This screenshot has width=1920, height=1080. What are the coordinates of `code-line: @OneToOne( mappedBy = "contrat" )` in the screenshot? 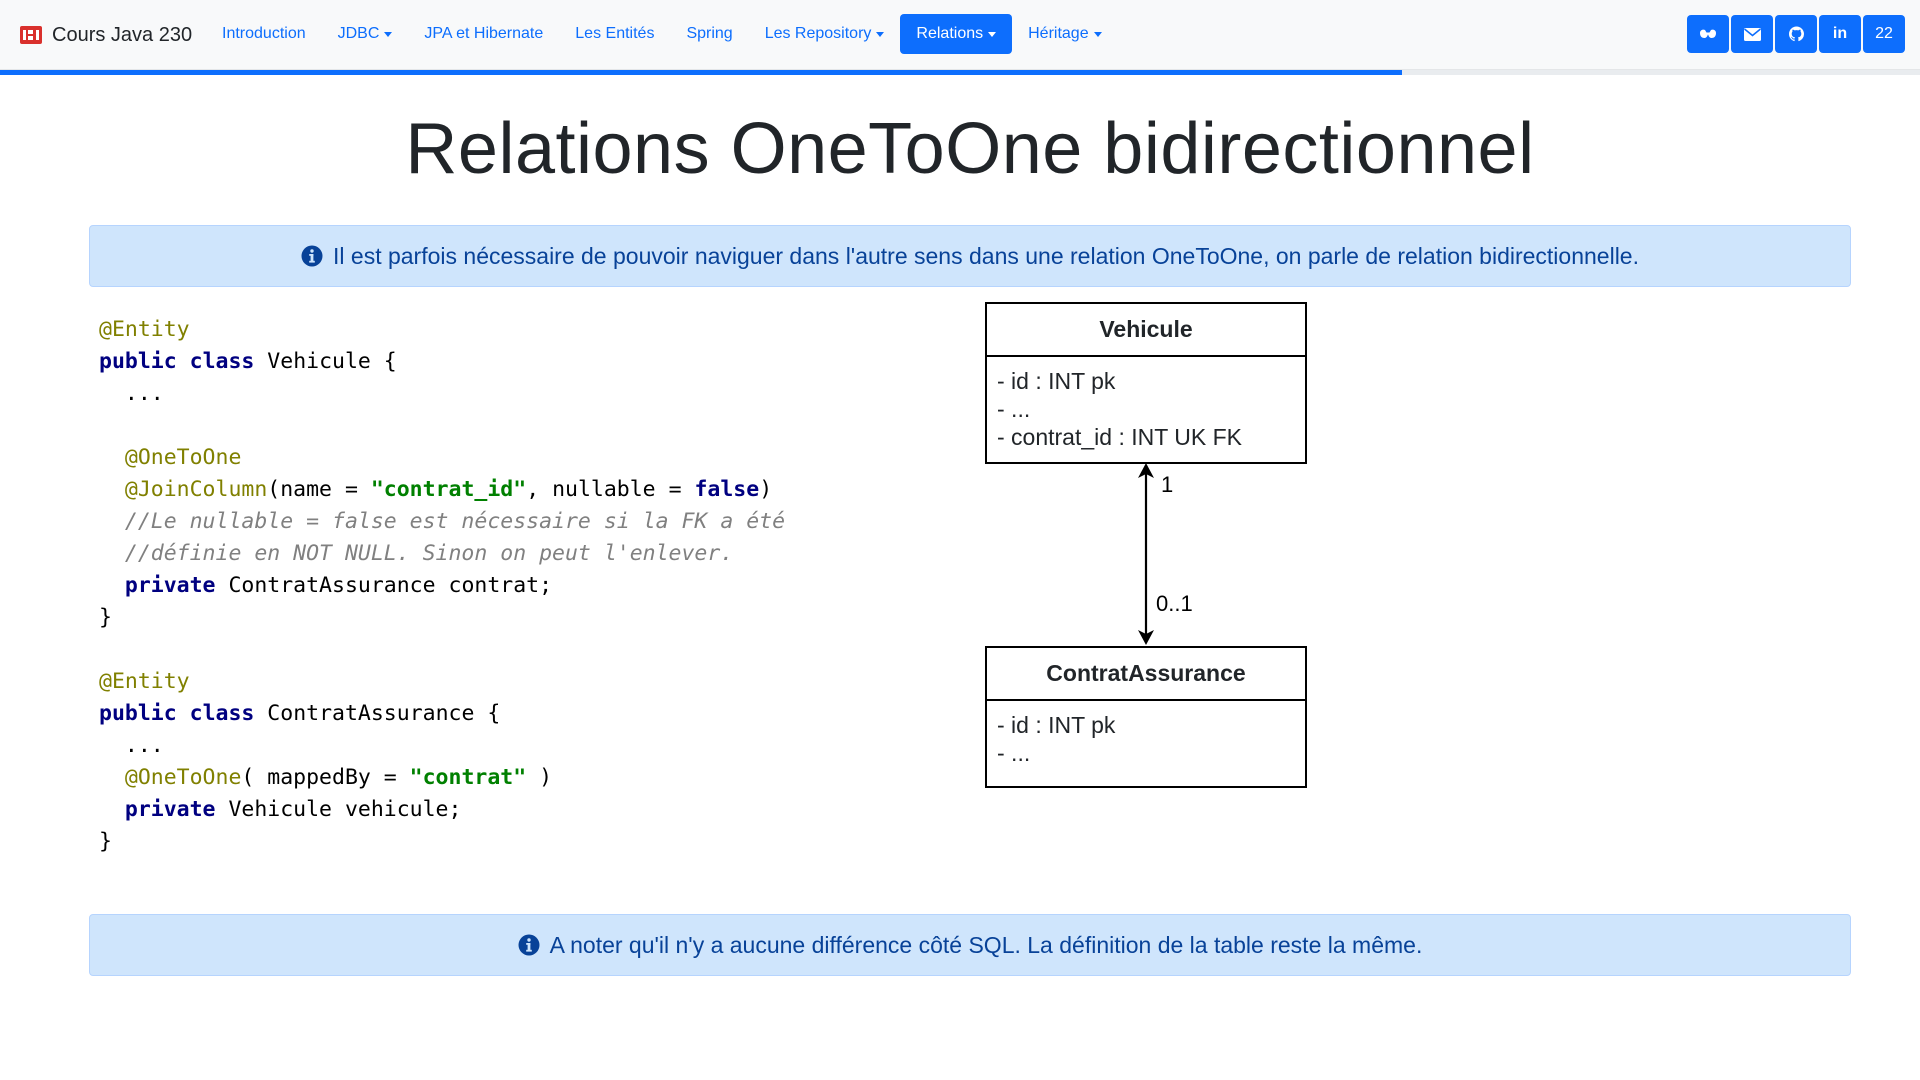 It's located at (442, 778).